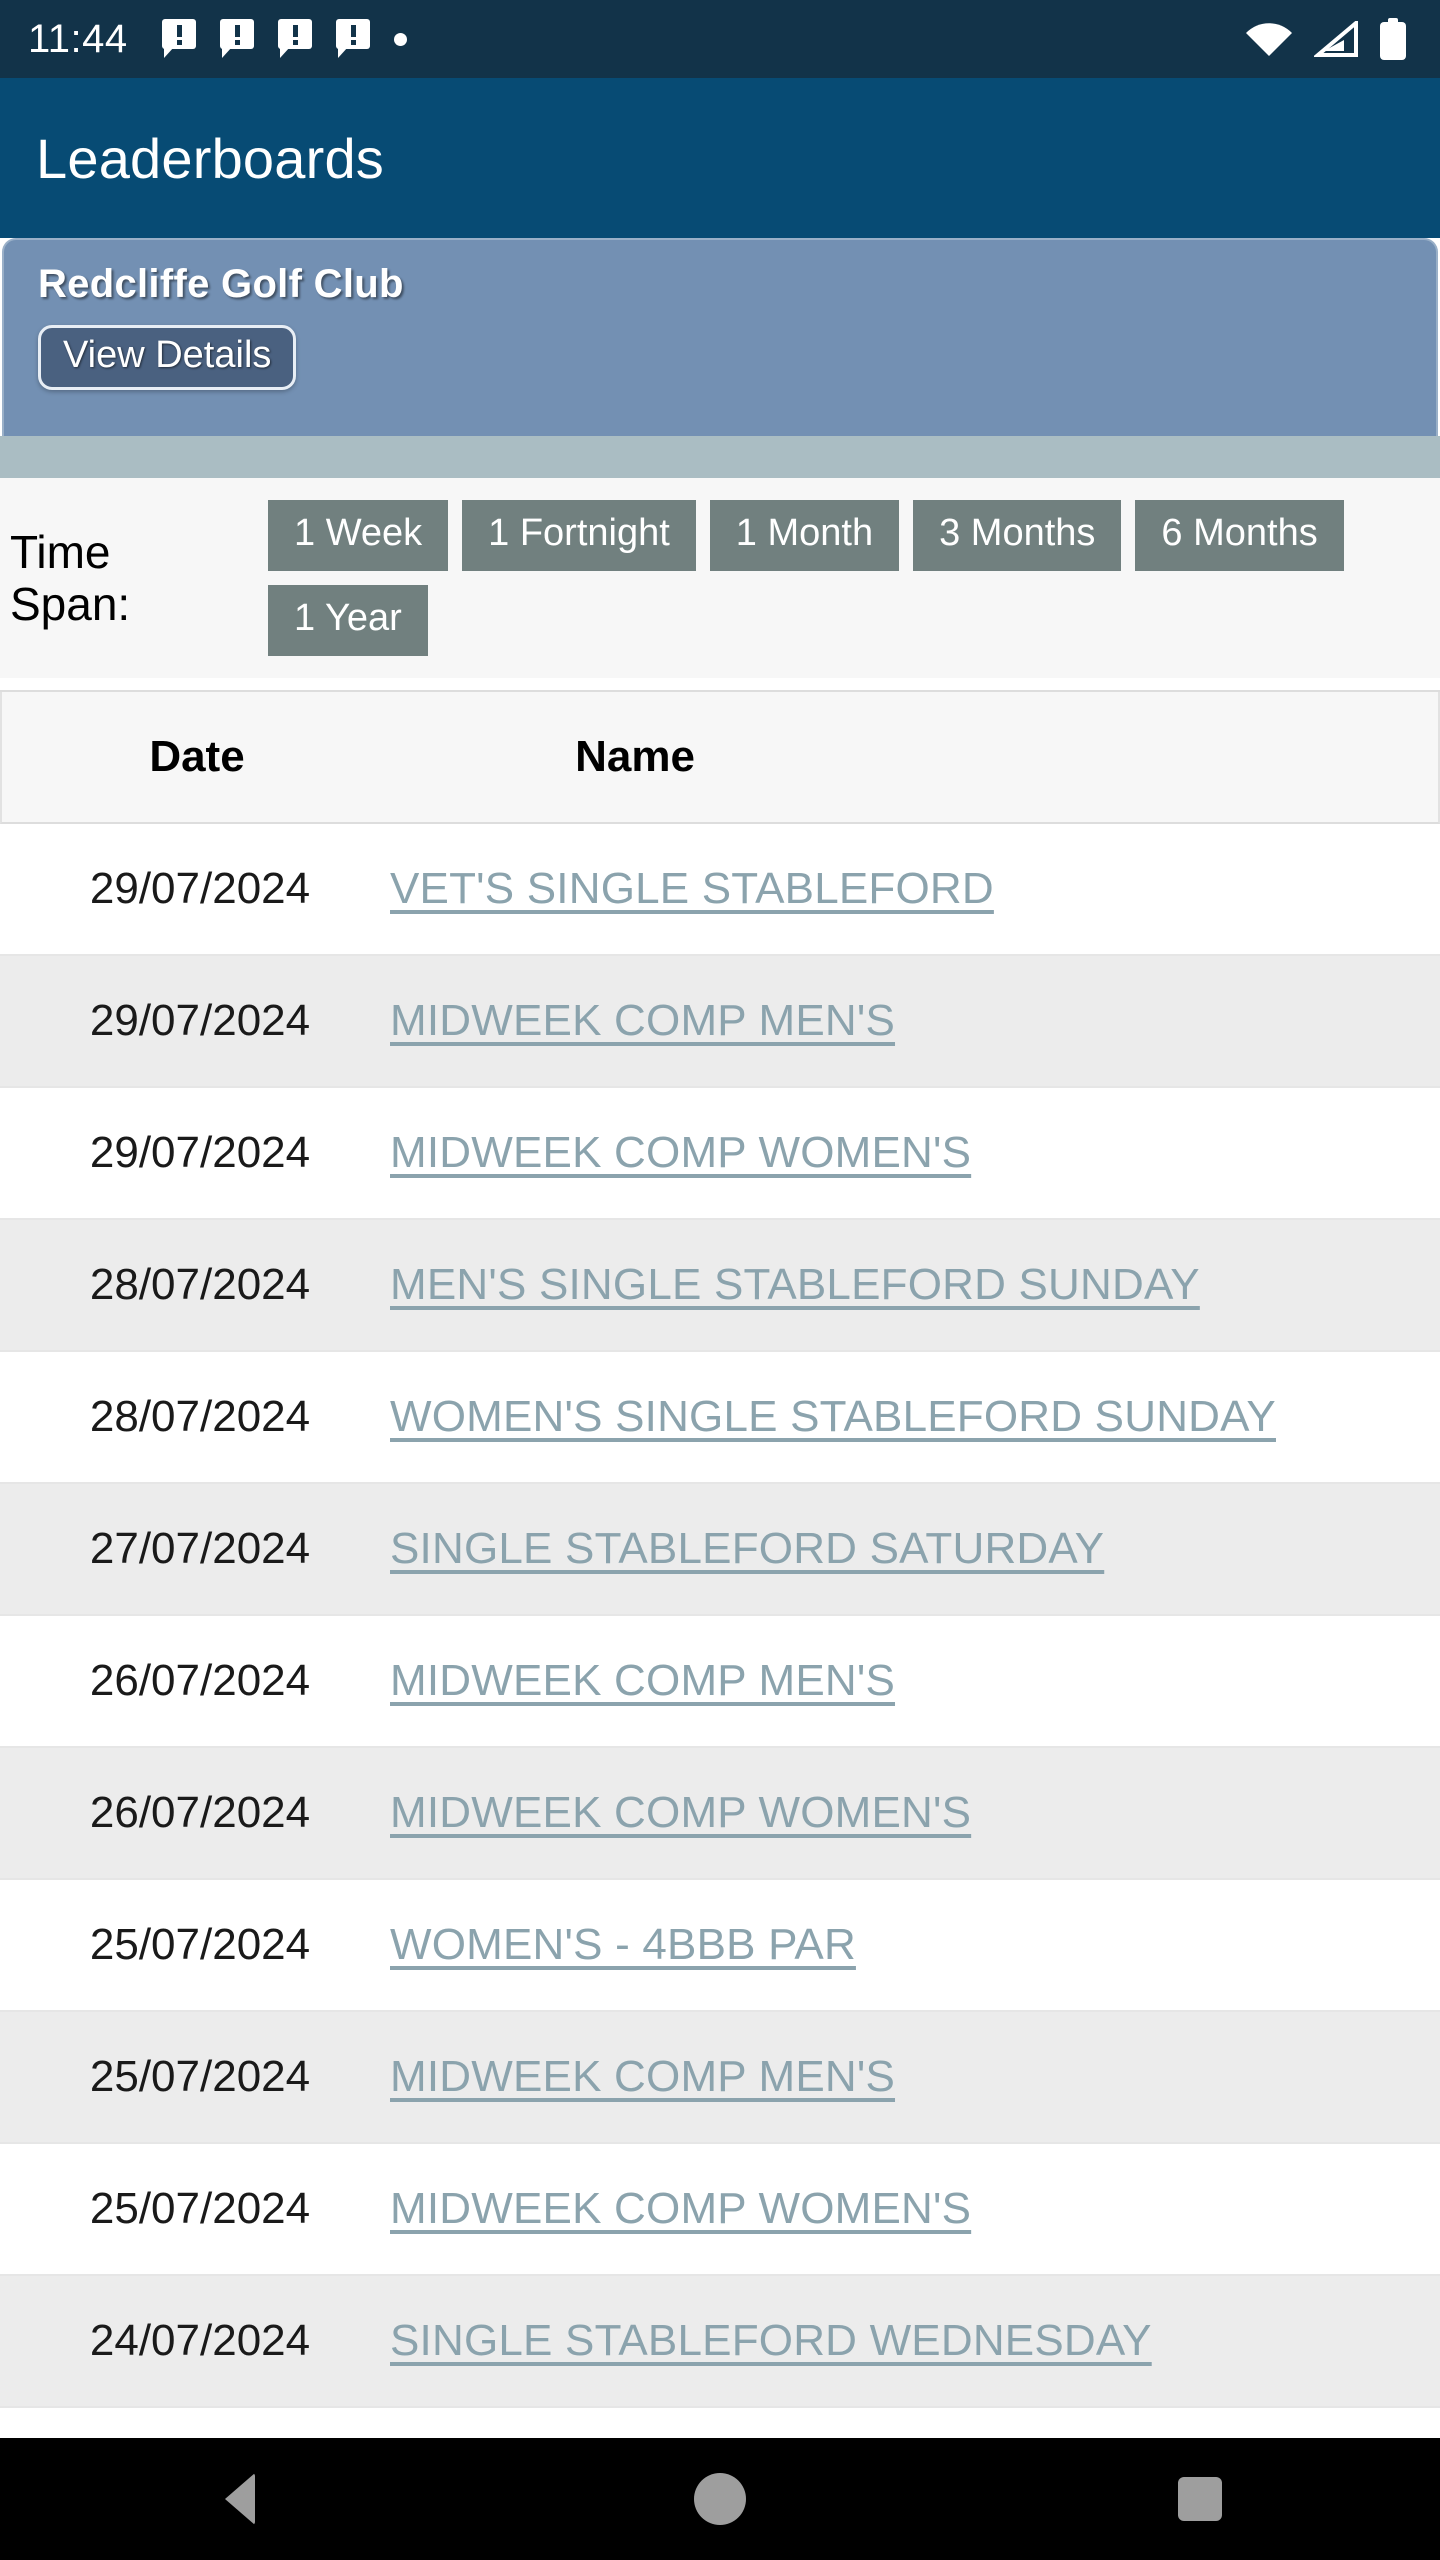 Image resolution: width=1440 pixels, height=2560 pixels. I want to click on battery-icon, so click(1393, 39).